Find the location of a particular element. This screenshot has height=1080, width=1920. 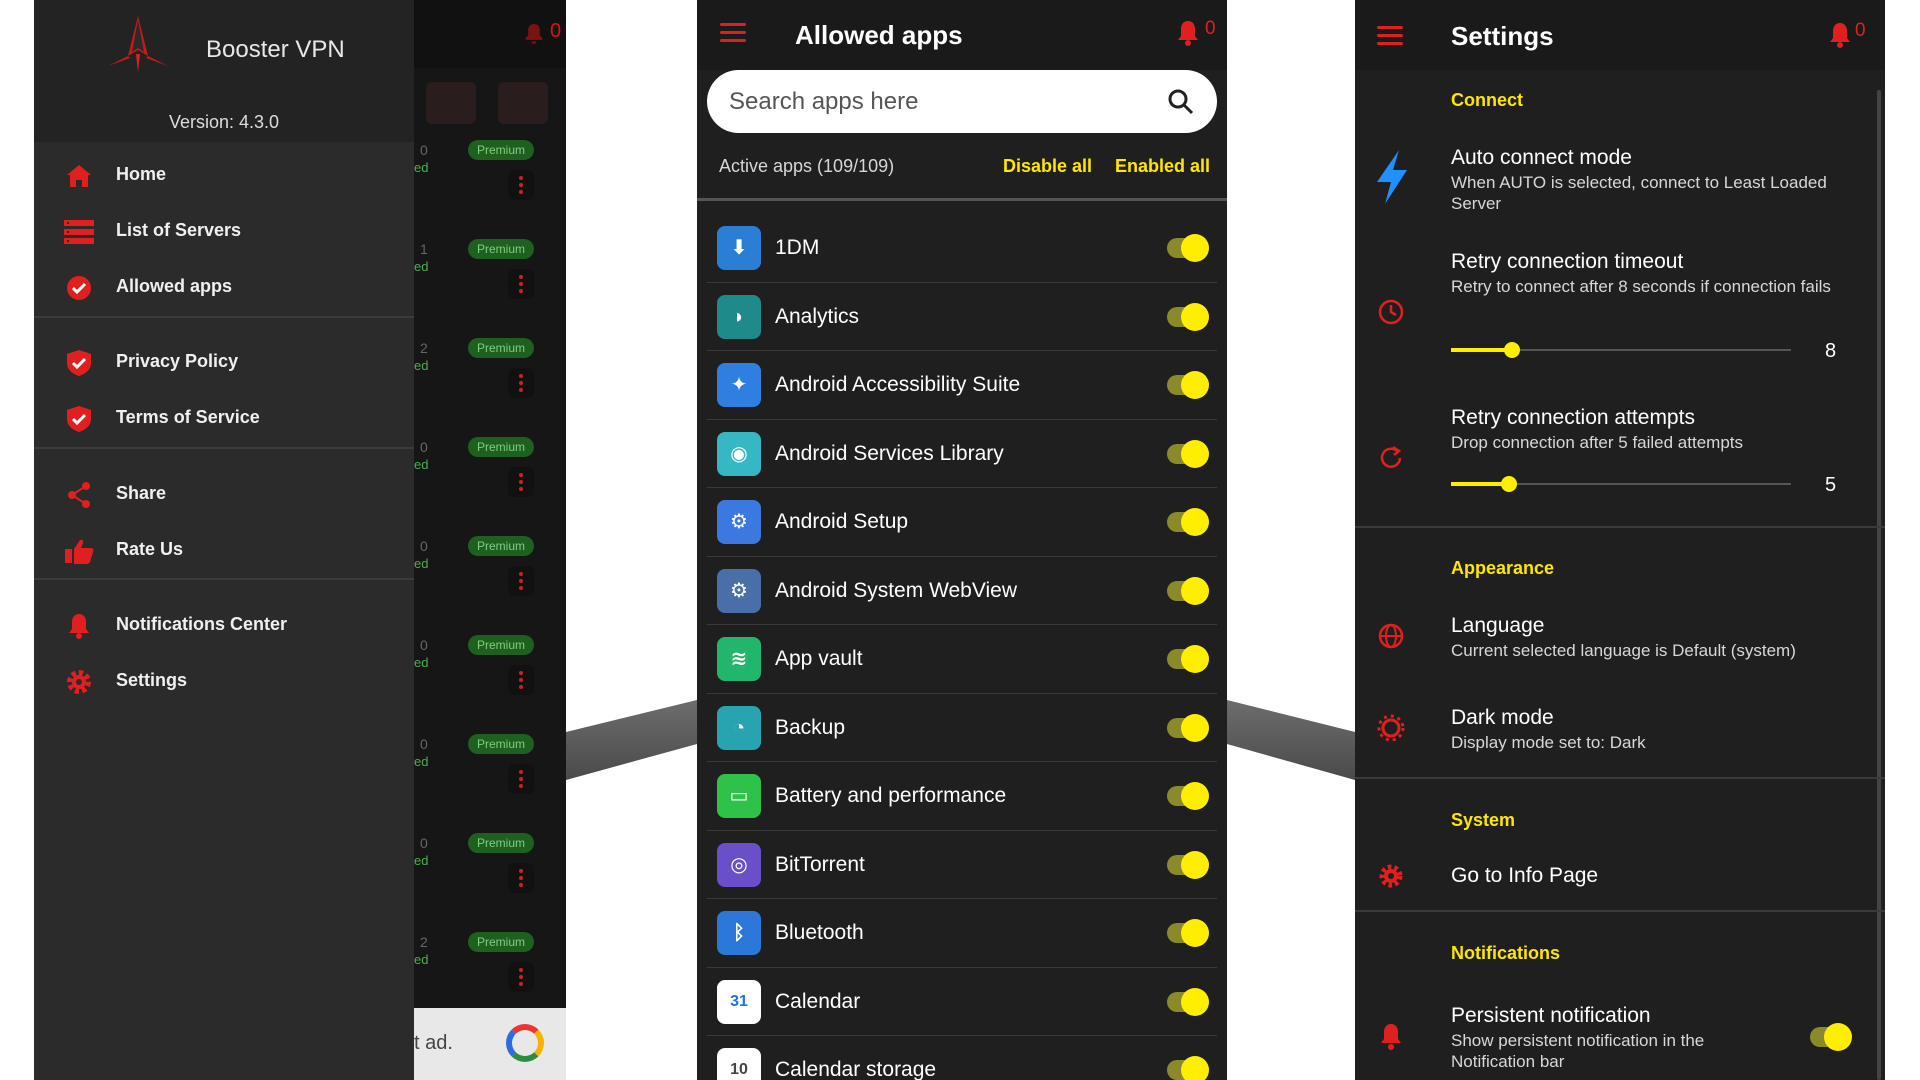

menu-item-notifications-center: Notifications Center is located at coordinates (224, 626).